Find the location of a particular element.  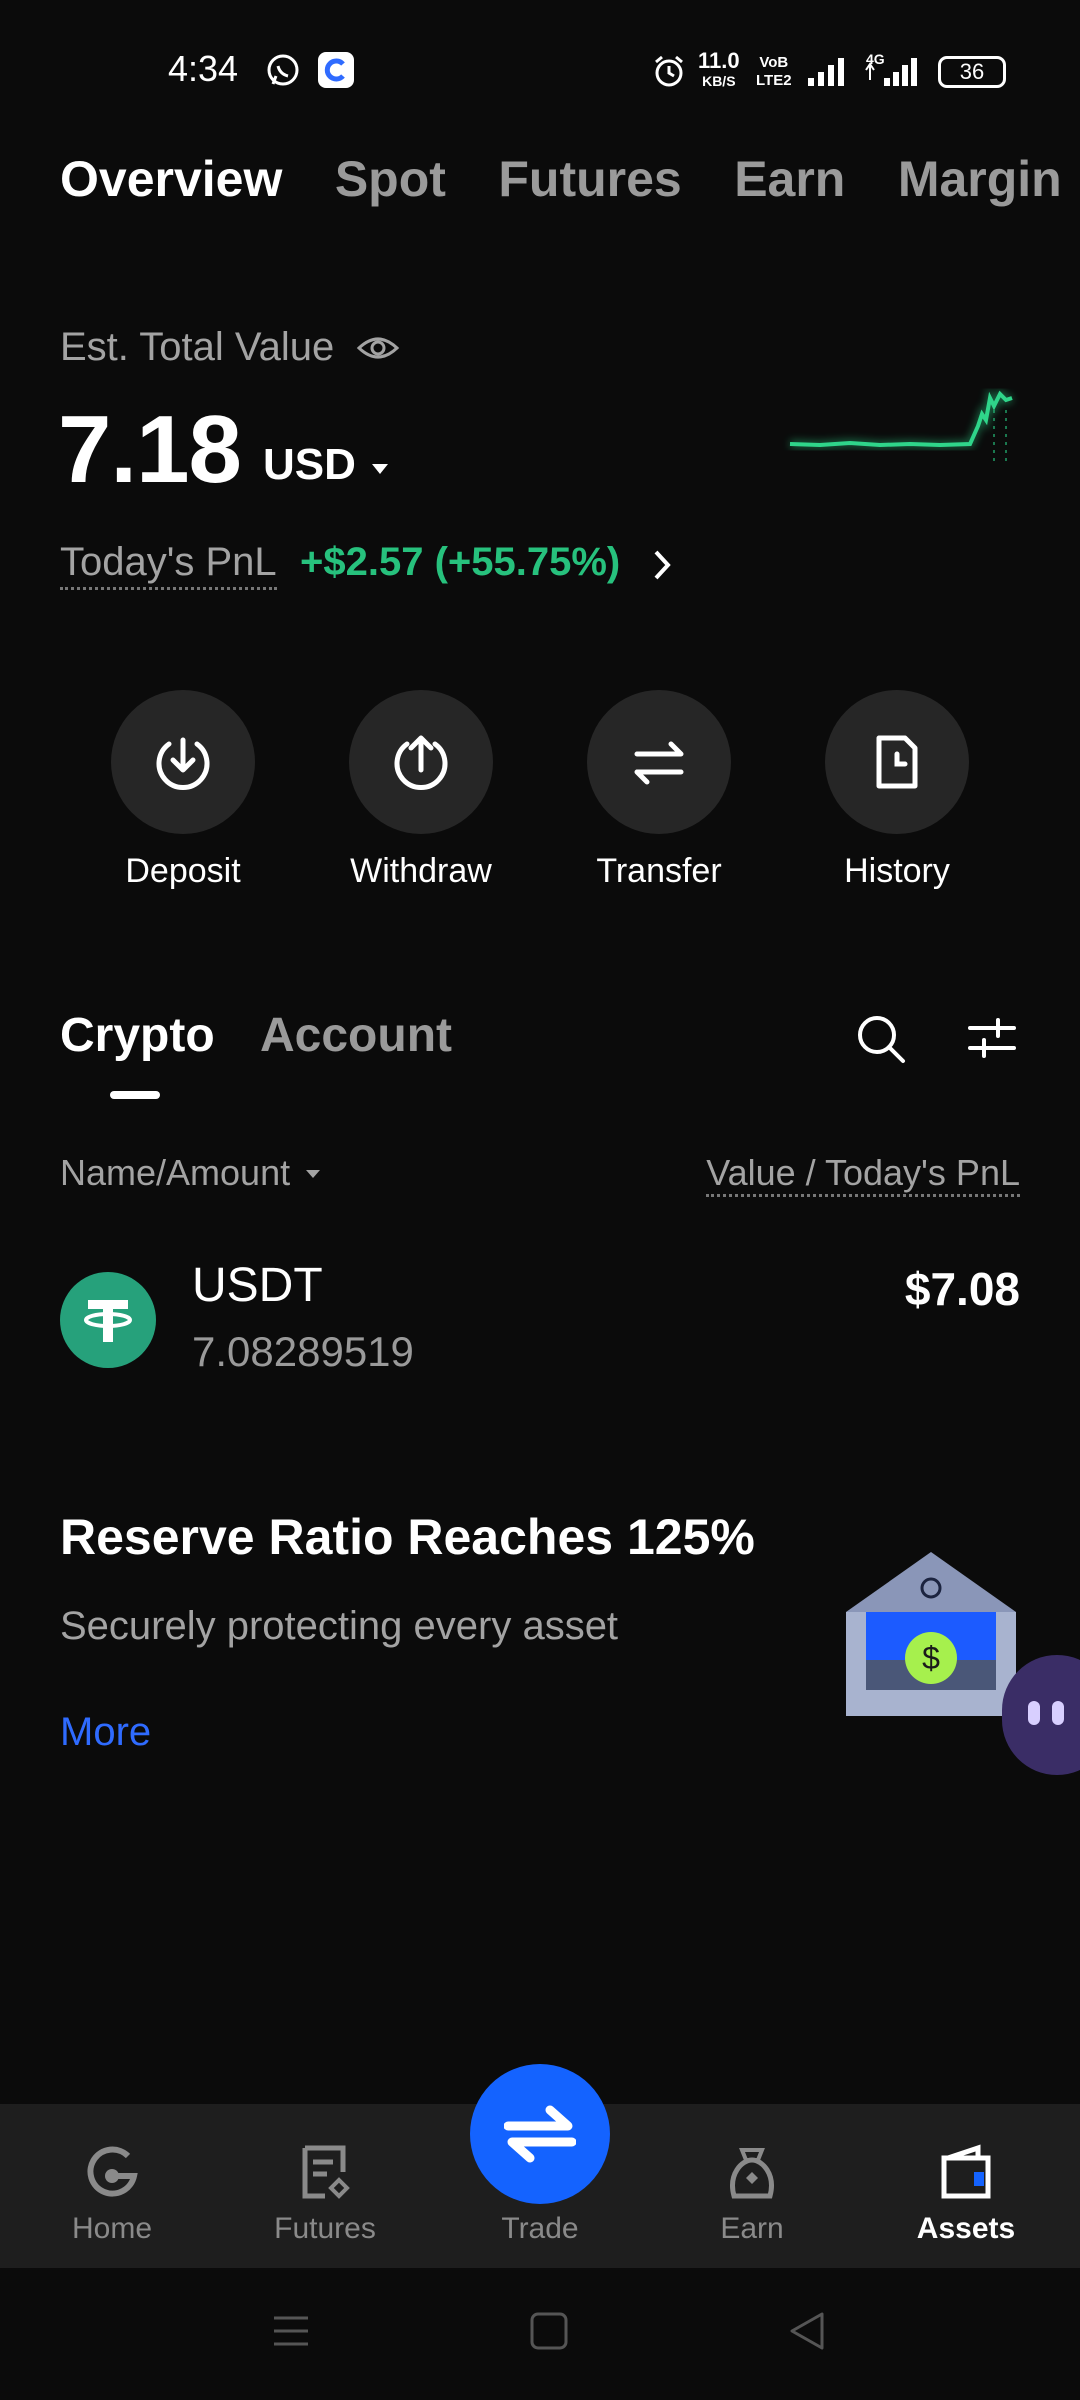

nav-earn-label: Earn is located at coordinates (752, 2228).